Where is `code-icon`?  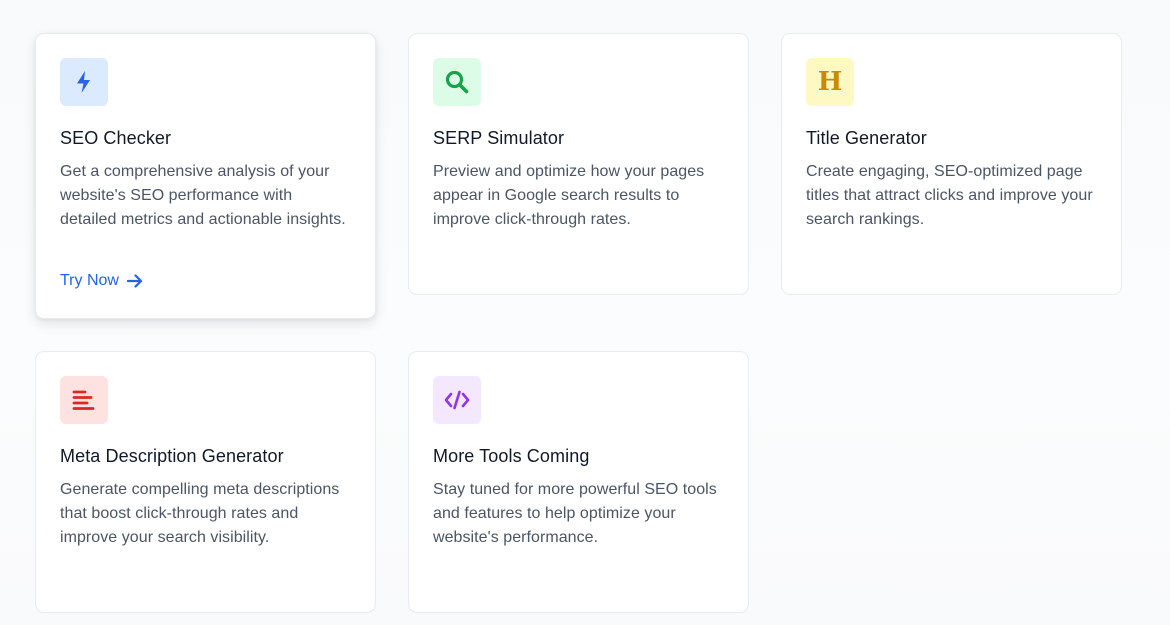
code-icon is located at coordinates (457, 400).